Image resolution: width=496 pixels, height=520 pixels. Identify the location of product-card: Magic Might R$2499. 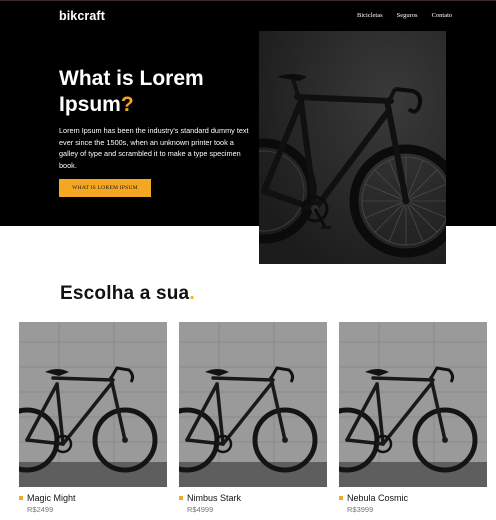
(93, 418).